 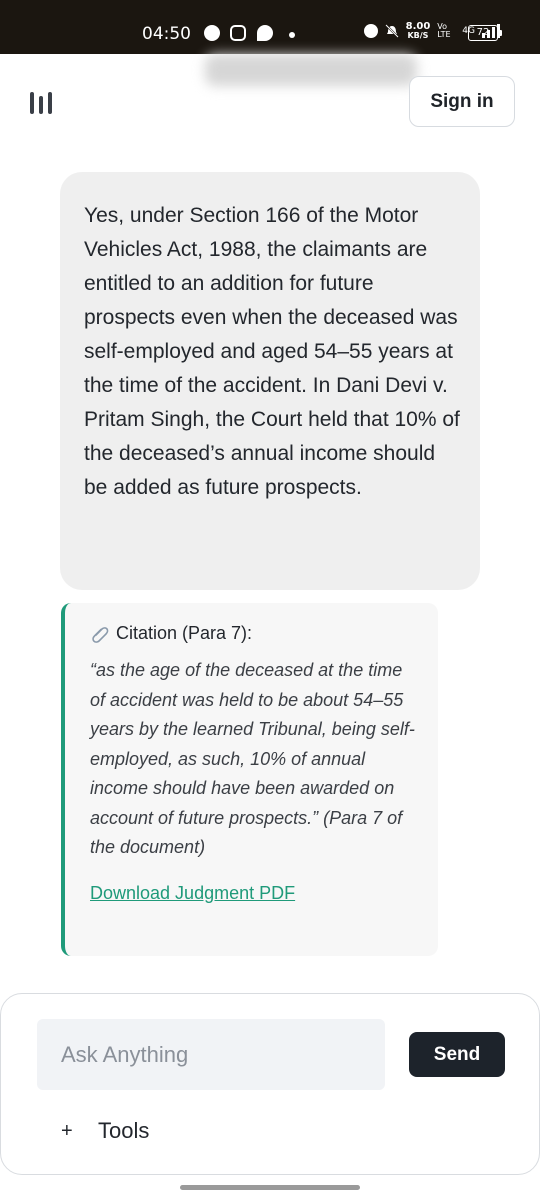 What do you see at coordinates (41, 103) in the screenshot?
I see `menu-icon` at bounding box center [41, 103].